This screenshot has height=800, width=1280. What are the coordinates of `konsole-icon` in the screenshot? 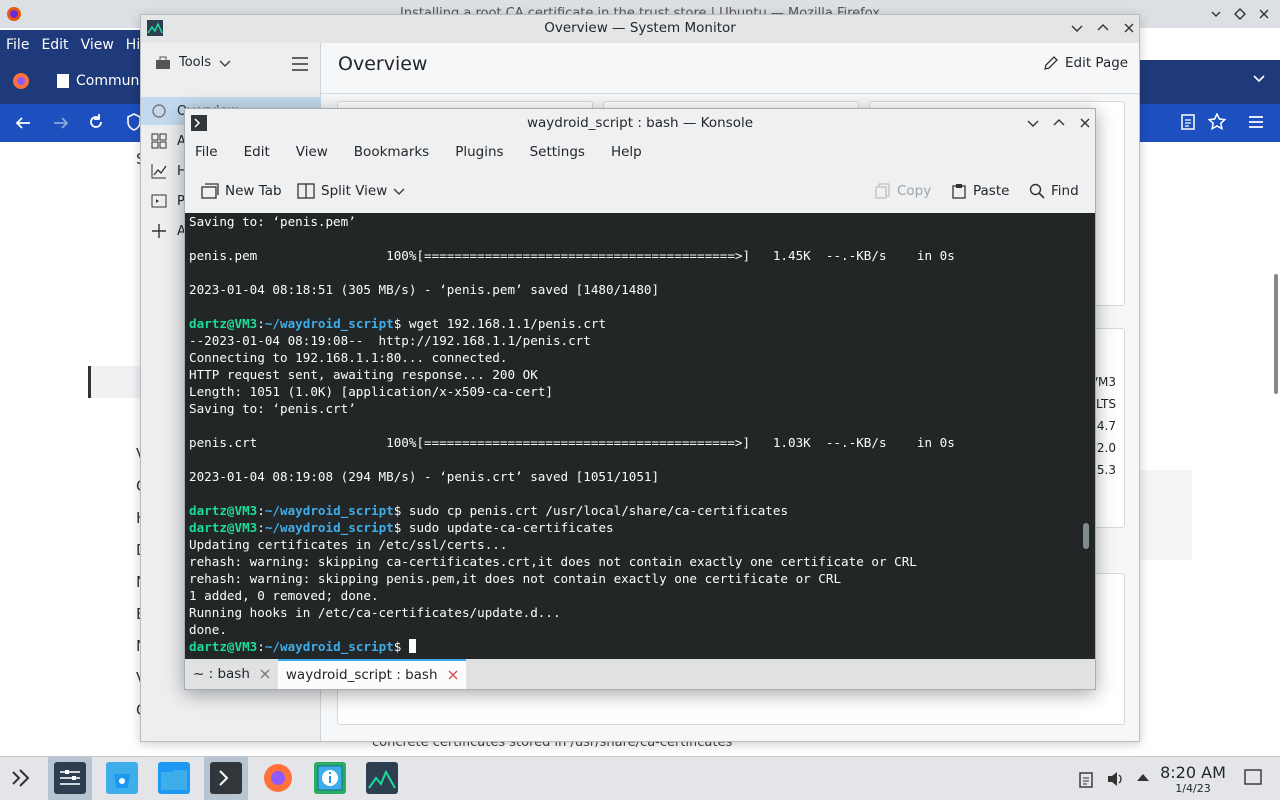 It's located at (226, 778).